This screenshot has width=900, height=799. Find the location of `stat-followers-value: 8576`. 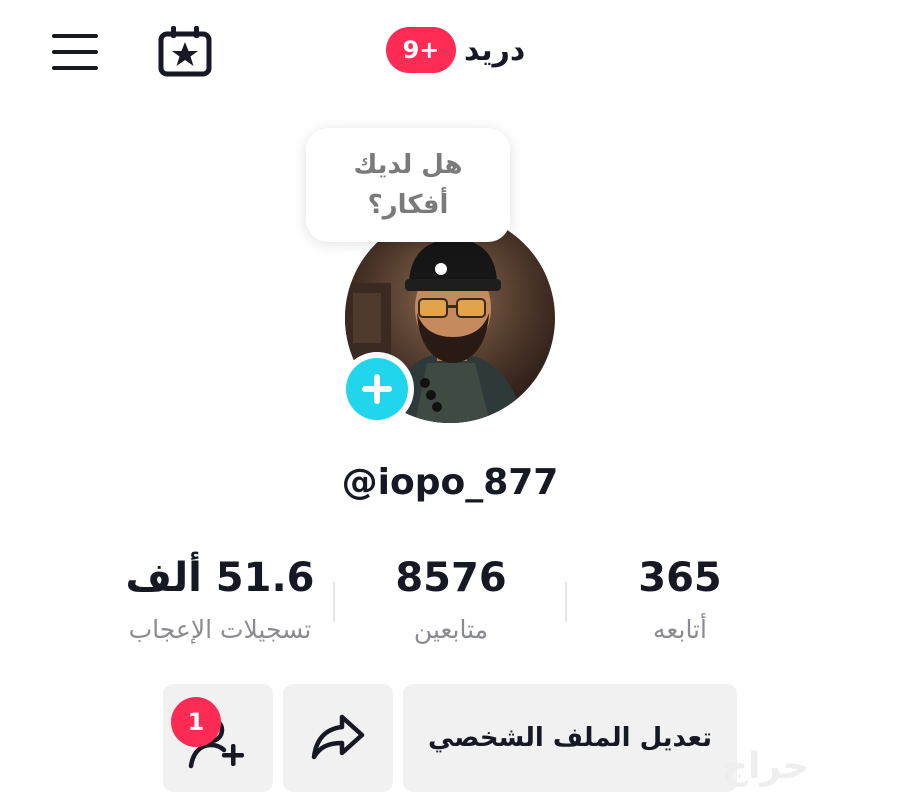

stat-followers-value: 8576 is located at coordinates (451, 578).